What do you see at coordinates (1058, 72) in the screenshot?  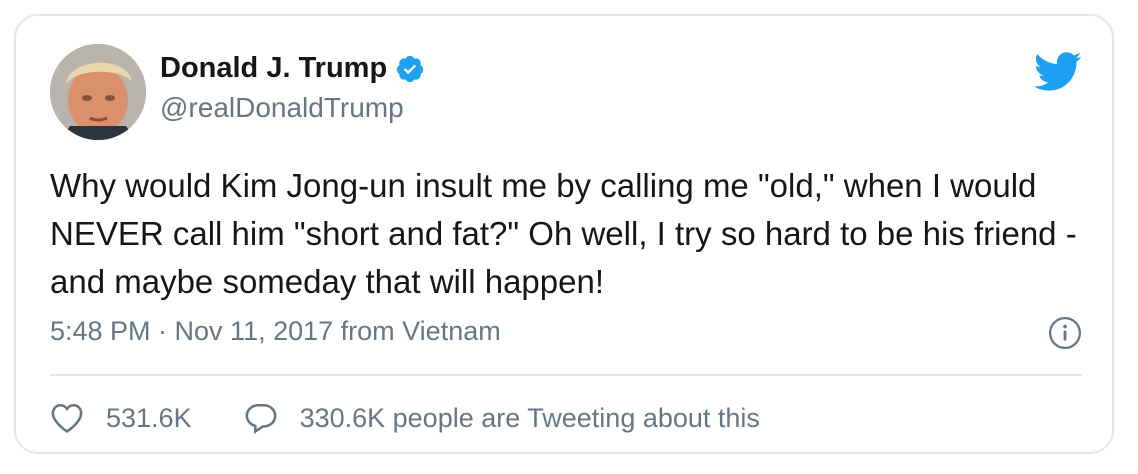 I see `twitter-bird-icon` at bounding box center [1058, 72].